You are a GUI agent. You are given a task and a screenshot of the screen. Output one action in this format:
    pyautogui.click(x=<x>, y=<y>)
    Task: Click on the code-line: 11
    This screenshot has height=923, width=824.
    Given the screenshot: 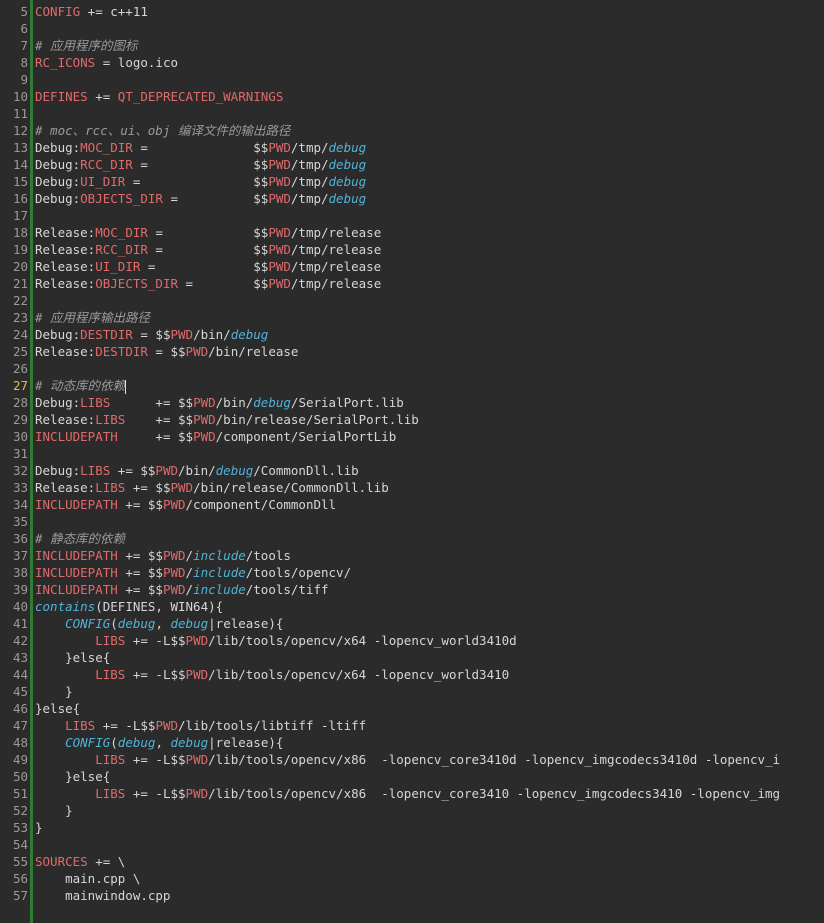 What is the action you would take?
    pyautogui.click(x=412, y=113)
    